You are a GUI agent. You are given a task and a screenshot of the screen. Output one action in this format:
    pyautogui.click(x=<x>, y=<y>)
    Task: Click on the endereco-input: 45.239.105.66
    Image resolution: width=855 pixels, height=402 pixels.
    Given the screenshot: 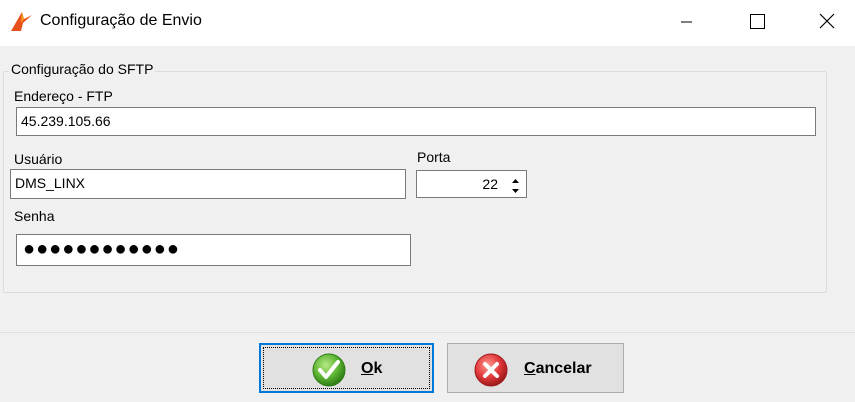 What is the action you would take?
    pyautogui.click(x=416, y=121)
    